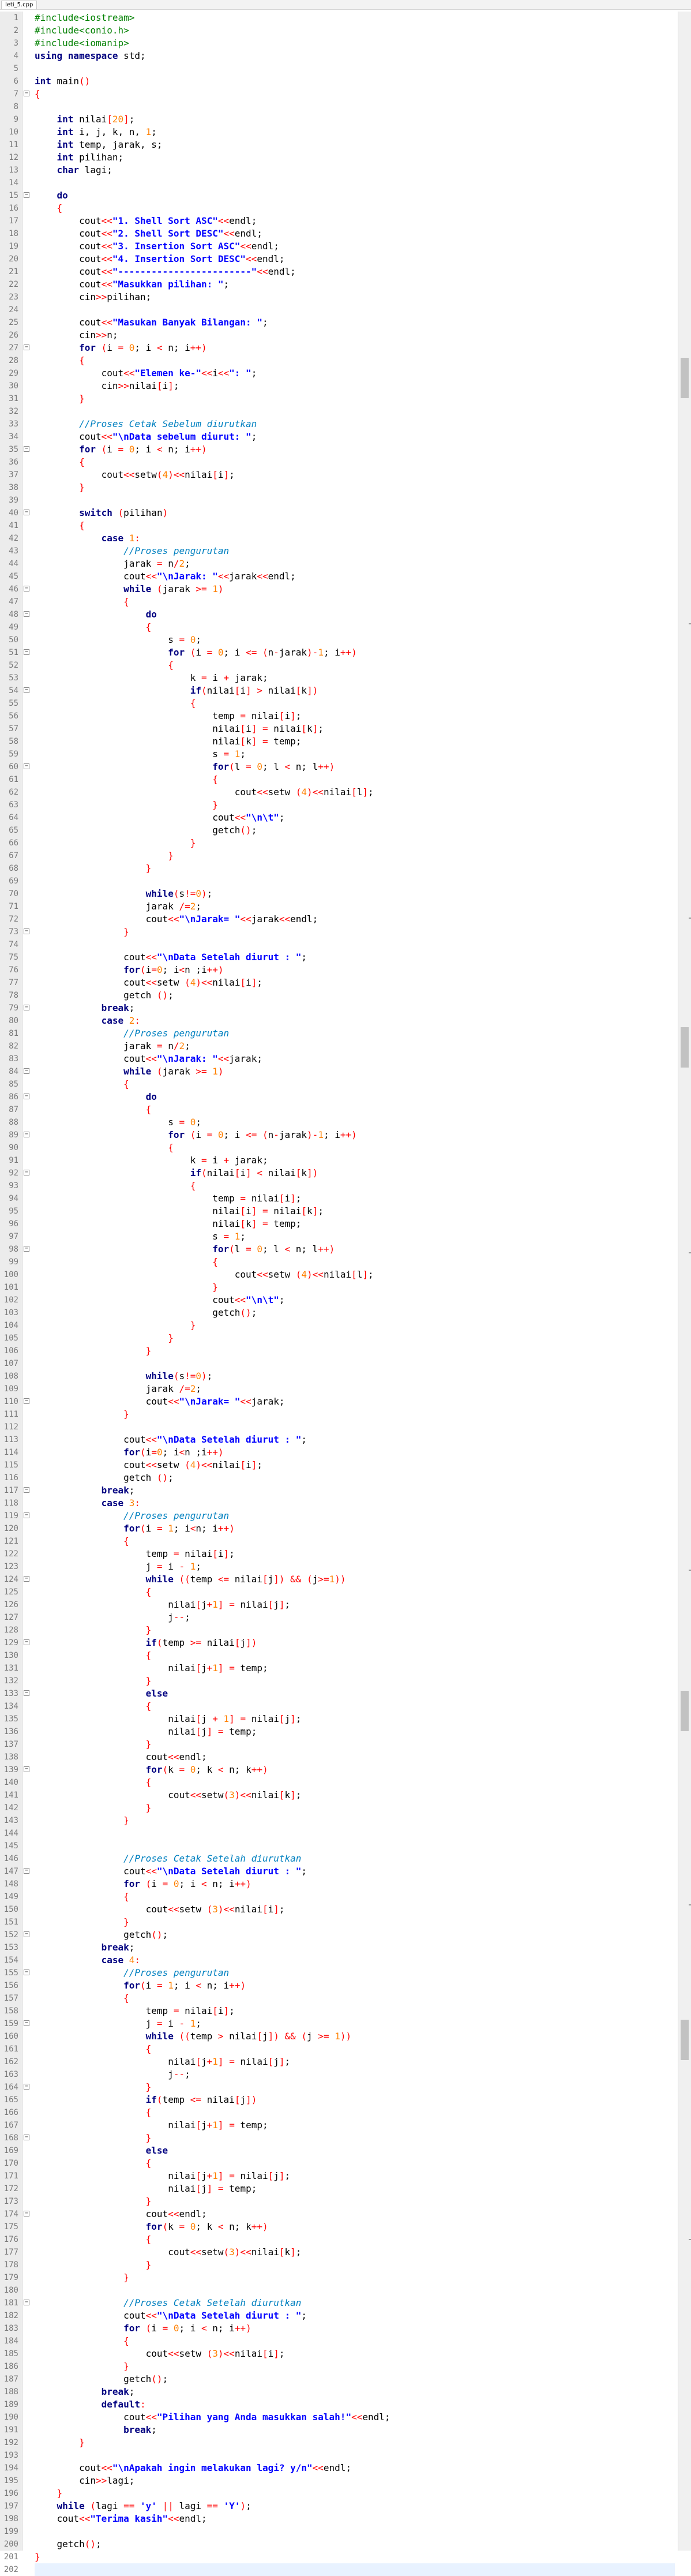  Describe the element at coordinates (339, 1351) in the screenshot. I see `code-line: 106 }` at that location.